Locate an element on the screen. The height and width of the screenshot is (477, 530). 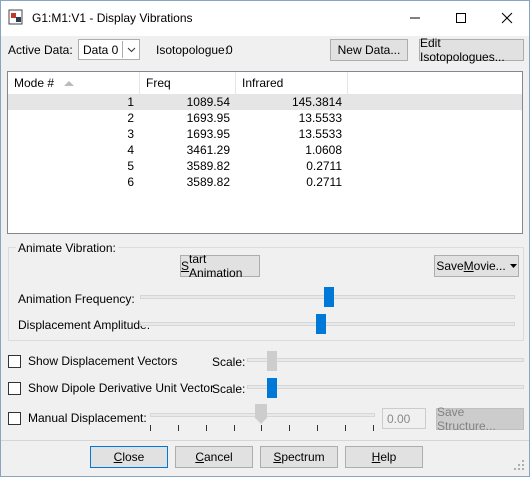
close-window-button is located at coordinates (507, 18).